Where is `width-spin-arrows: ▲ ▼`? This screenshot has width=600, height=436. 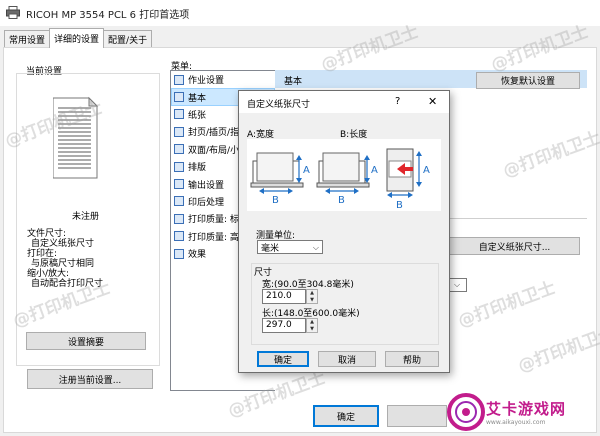 width-spin-arrows: ▲ ▼ is located at coordinates (312, 296).